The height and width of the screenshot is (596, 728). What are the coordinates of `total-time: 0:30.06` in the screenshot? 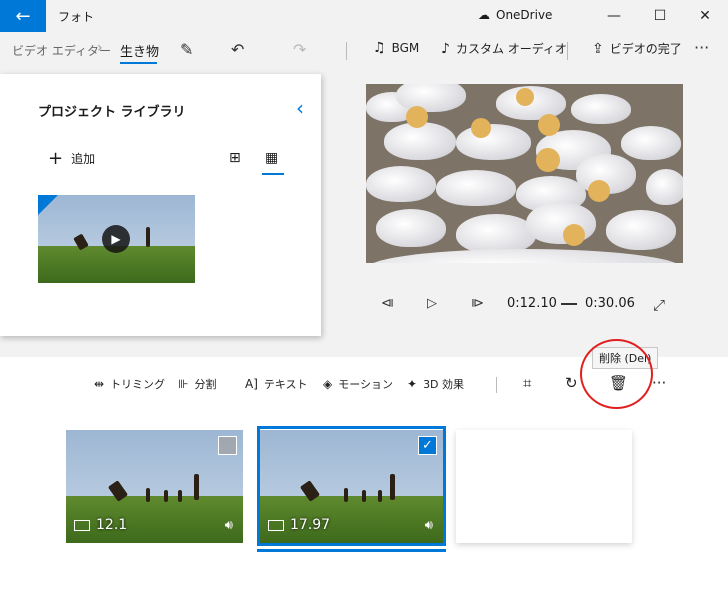 It's located at (610, 303).